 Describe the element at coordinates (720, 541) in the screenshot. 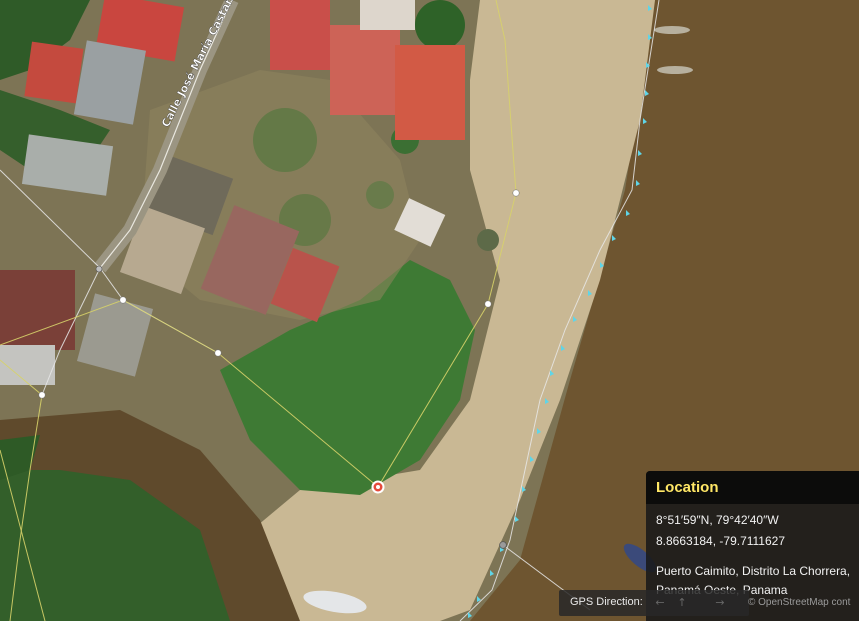

I see `coordinates-decimal: 8.8663184, -79.7111627` at that location.